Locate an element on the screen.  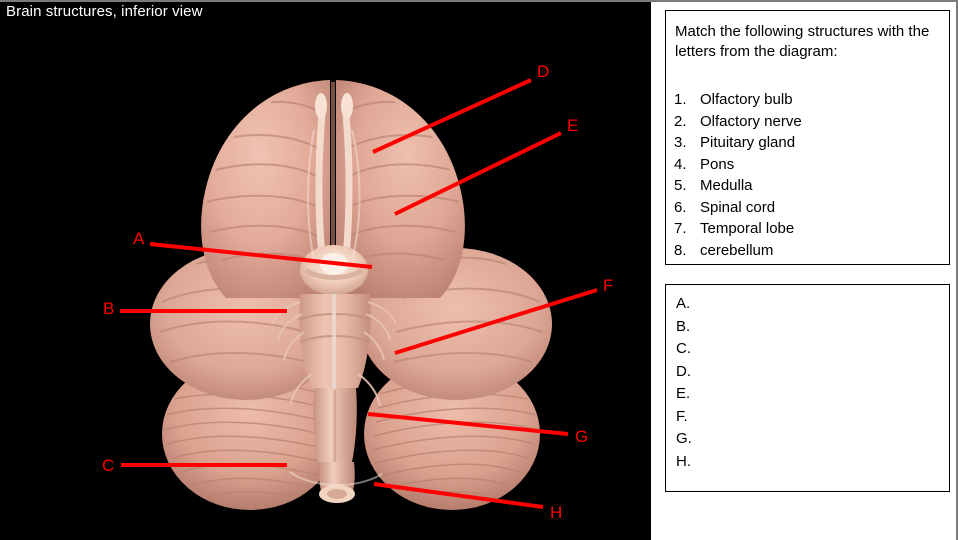
figure-label-b: B is located at coordinates (109, 308).